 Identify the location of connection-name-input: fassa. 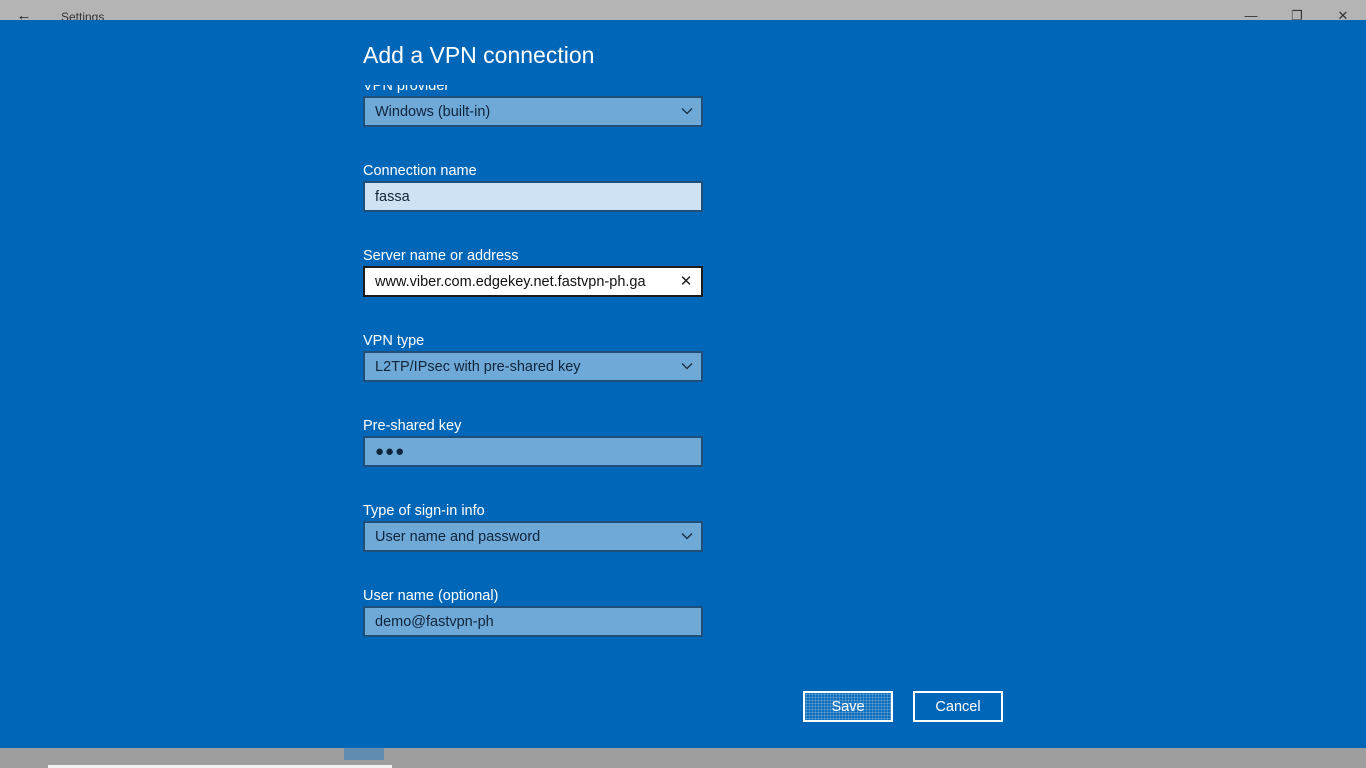
(533, 196).